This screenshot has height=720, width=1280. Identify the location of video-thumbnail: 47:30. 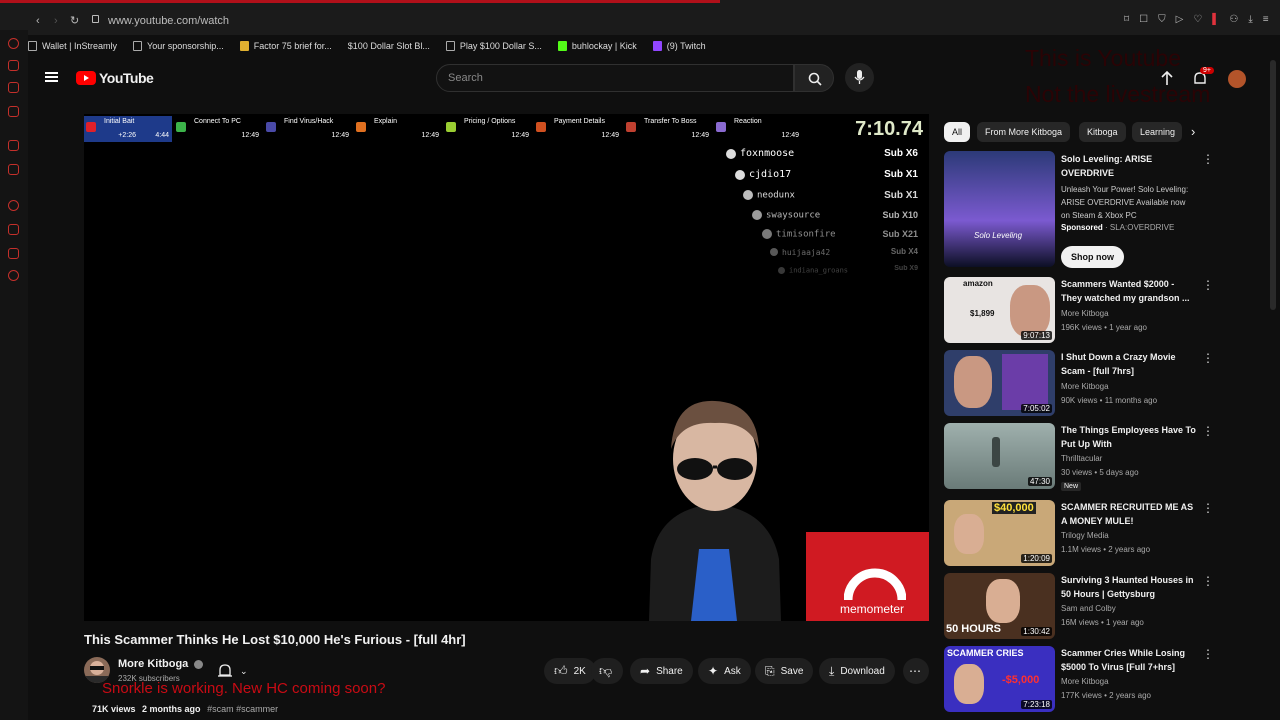
(999, 456).